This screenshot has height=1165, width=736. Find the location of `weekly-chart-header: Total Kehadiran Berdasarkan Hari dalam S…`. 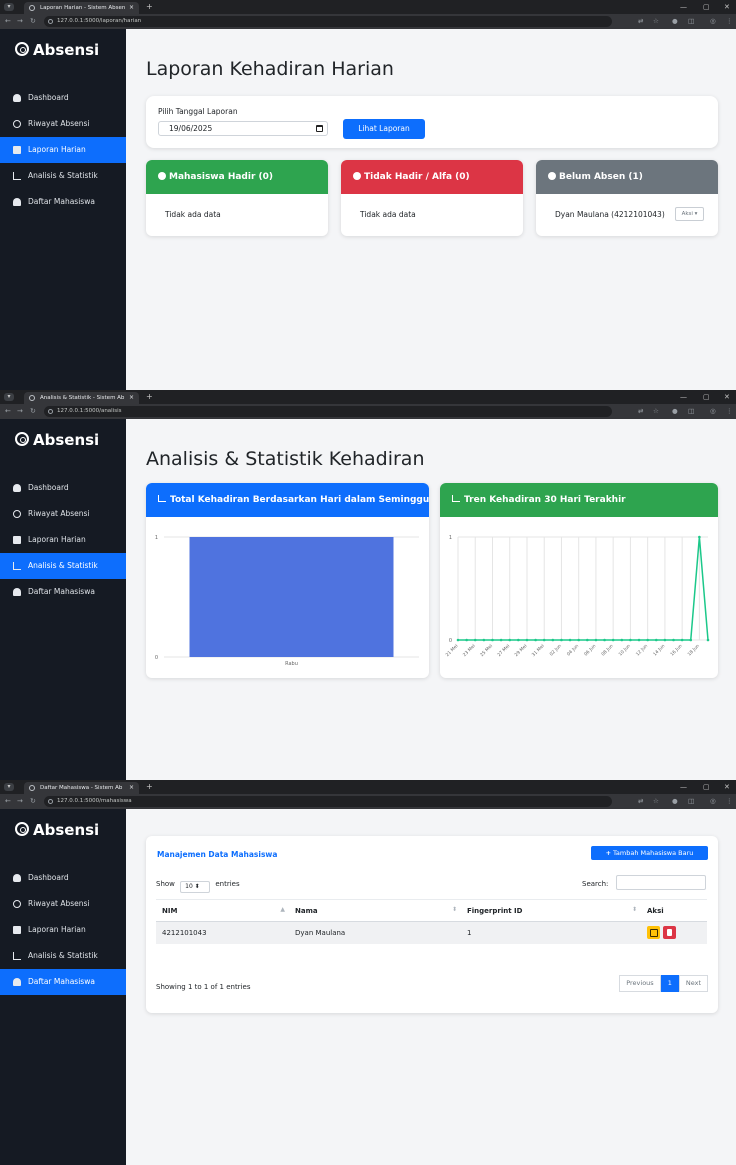

weekly-chart-header: Total Kehadiran Berdasarkan Hari dalam S… is located at coordinates (287, 500).